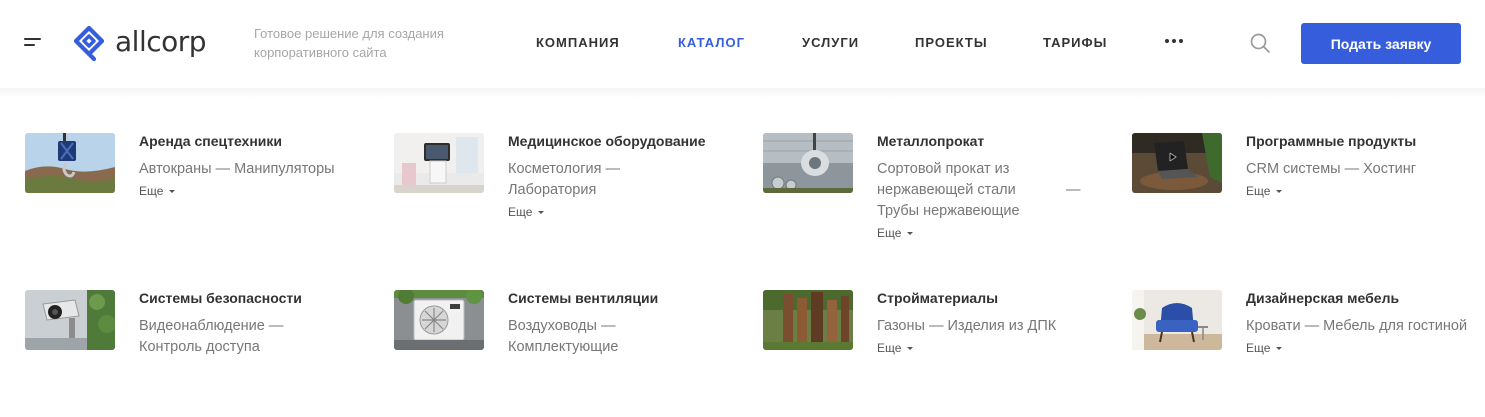 Image resolution: width=1485 pixels, height=417 pixels. What do you see at coordinates (1293, 169) in the screenshot?
I see `subcategory-link: CRM системы` at bounding box center [1293, 169].